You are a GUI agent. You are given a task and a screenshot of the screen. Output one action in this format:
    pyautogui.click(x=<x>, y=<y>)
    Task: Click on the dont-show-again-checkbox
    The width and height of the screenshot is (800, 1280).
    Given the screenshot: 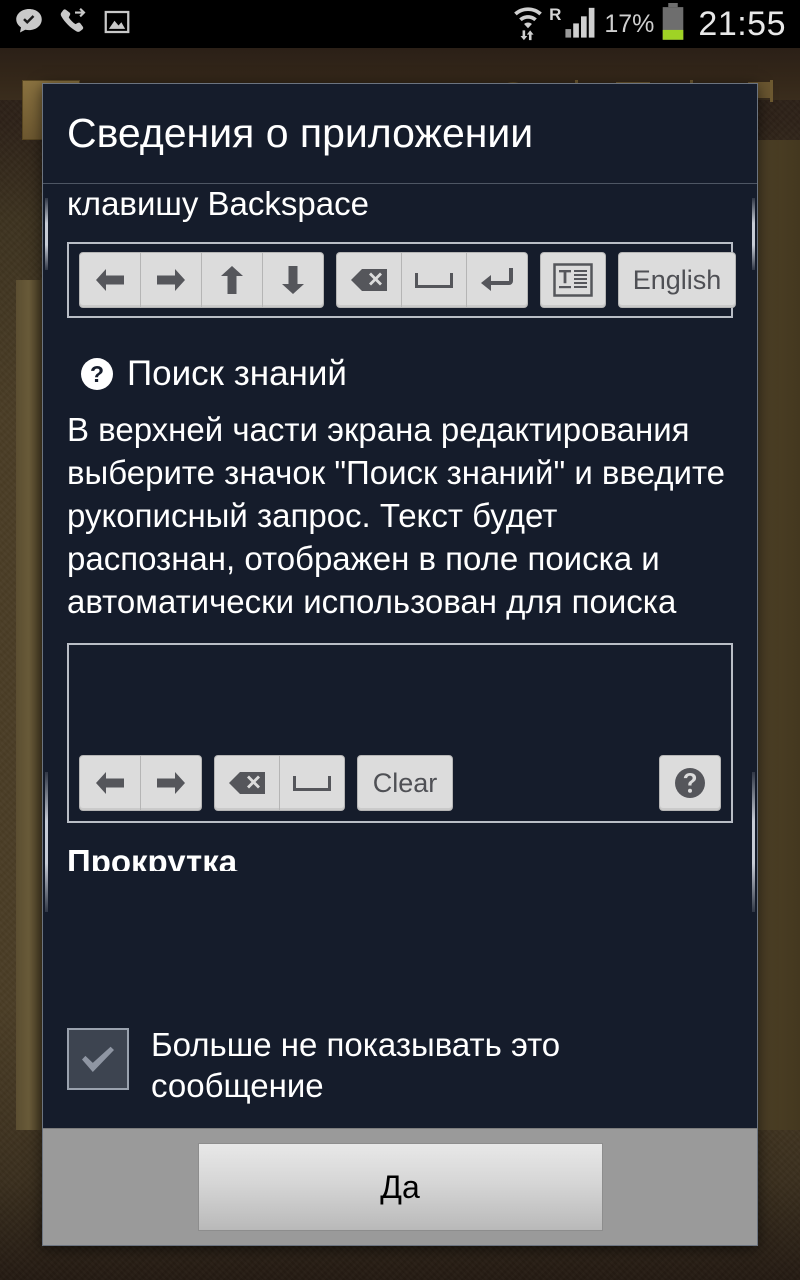 What is the action you would take?
    pyautogui.click(x=98, y=1059)
    